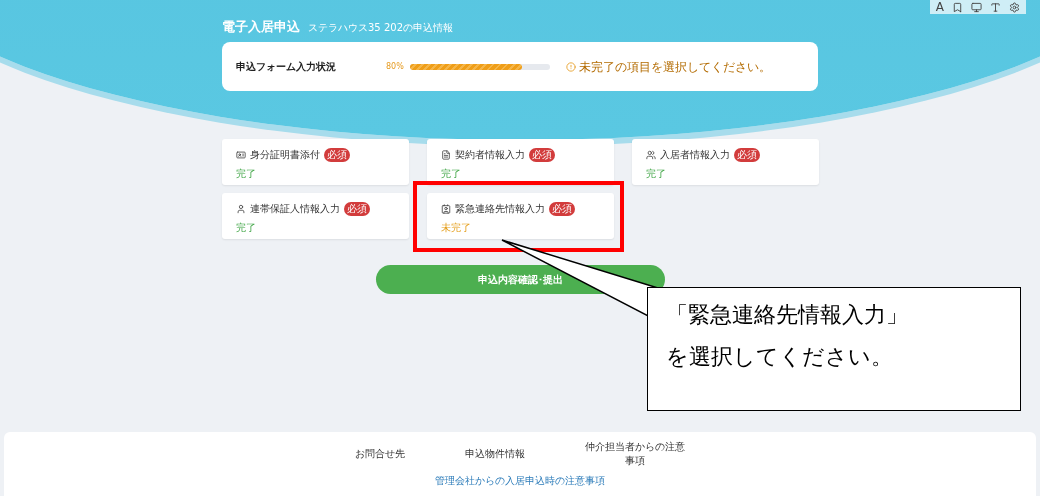 This screenshot has height=496, width=1040. Describe the element at coordinates (495, 454) in the screenshot. I see `footer-link: 申込物件情報` at that location.